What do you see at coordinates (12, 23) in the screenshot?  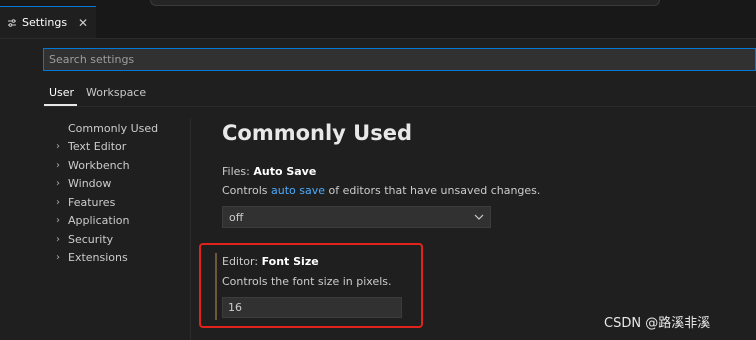 I see `settings-sliders-icon` at bounding box center [12, 23].